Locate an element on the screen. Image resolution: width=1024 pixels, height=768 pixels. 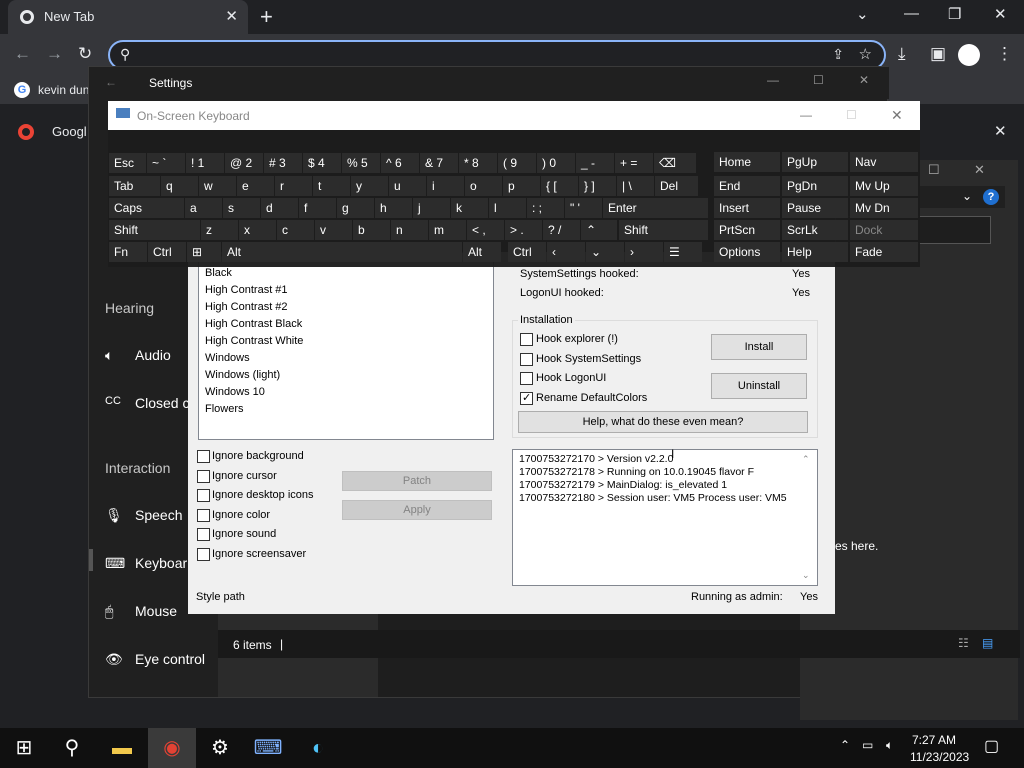
key: w is located at coordinates (217, 186).